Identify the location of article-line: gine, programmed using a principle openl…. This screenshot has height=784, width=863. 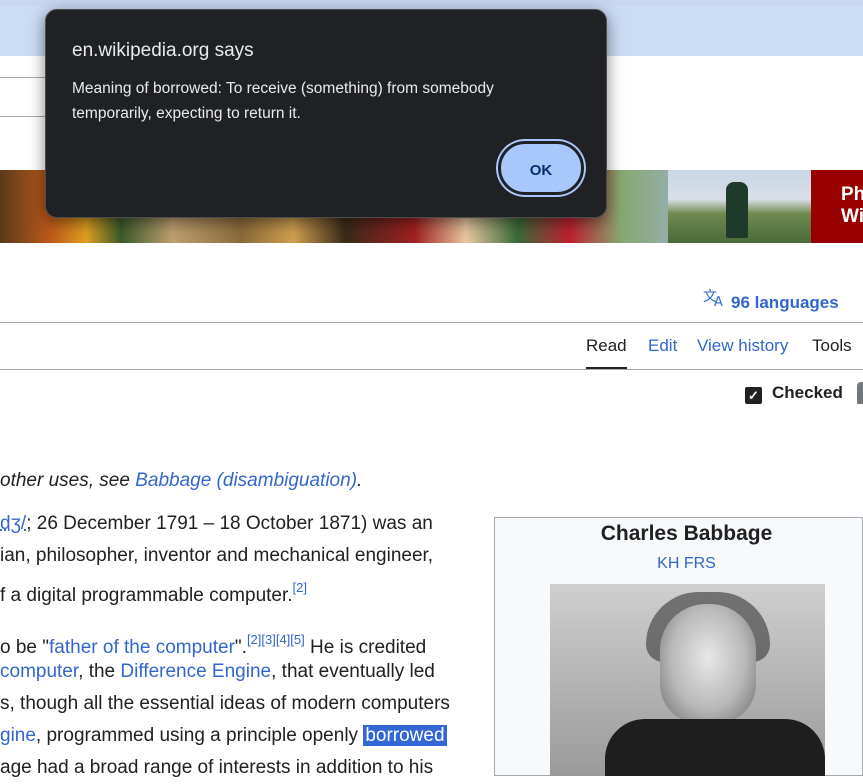
(223, 736).